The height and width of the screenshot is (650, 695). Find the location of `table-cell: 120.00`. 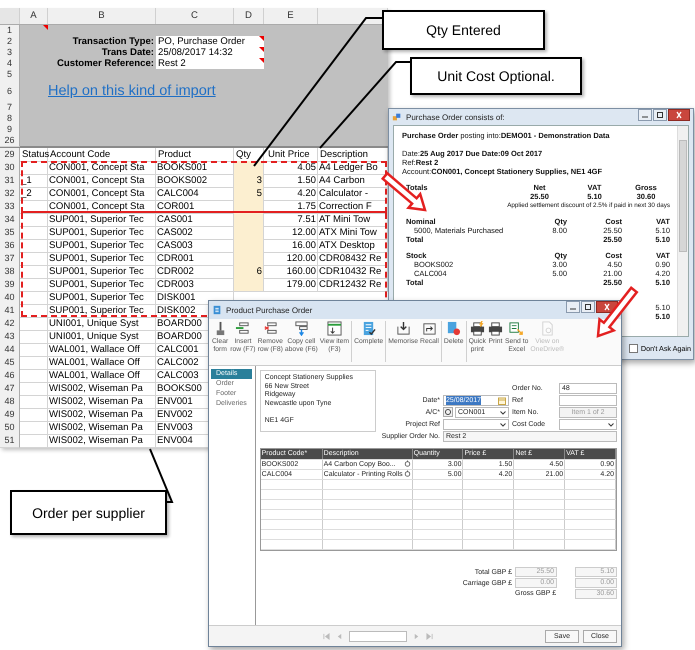

table-cell: 120.00 is located at coordinates (291, 259).